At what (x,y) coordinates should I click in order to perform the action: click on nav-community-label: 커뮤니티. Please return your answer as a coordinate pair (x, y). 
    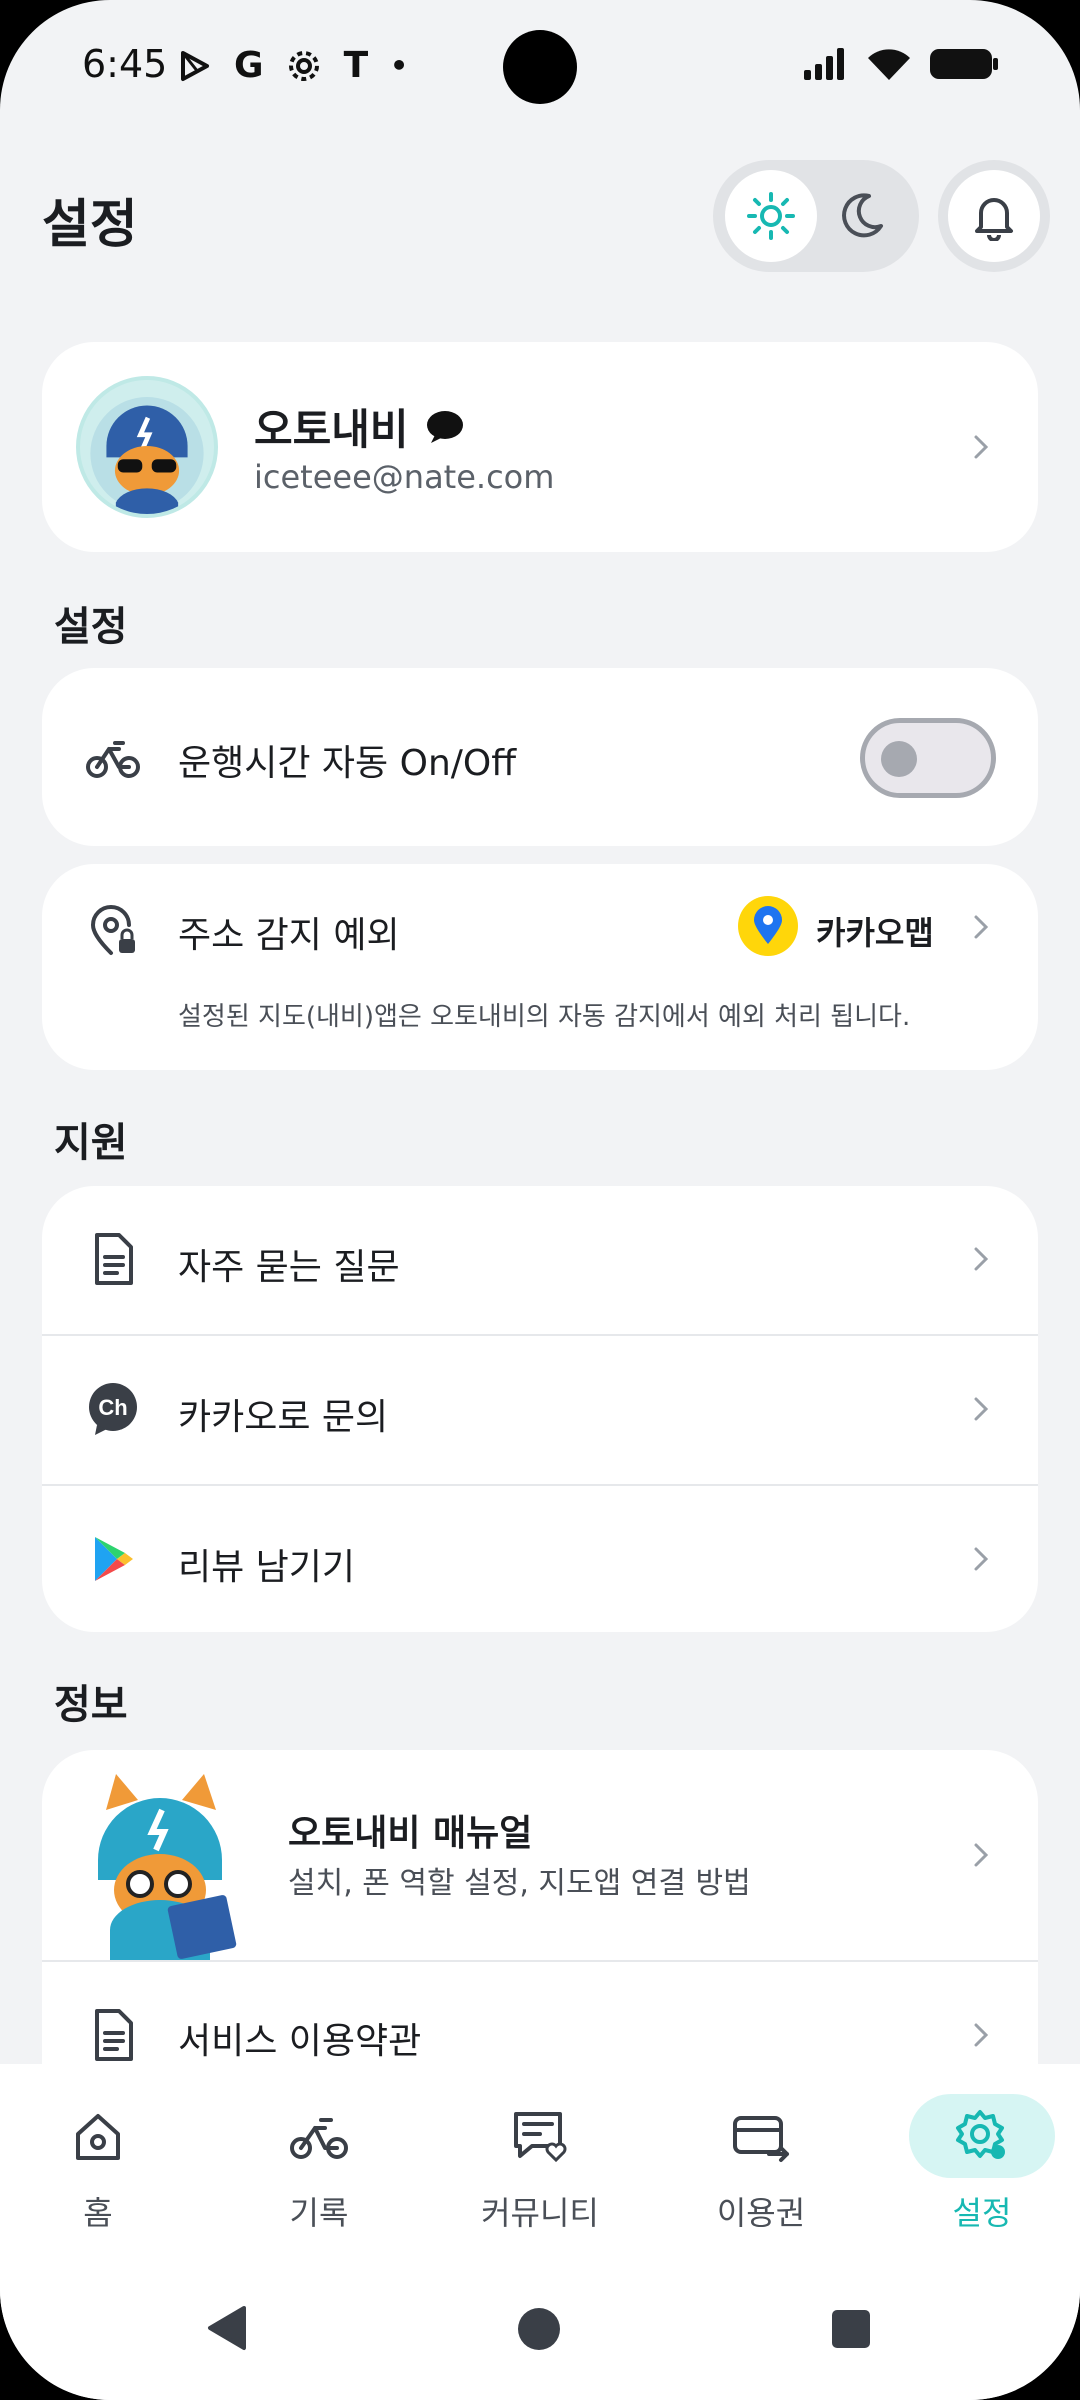
    Looking at the image, I should click on (540, 2213).